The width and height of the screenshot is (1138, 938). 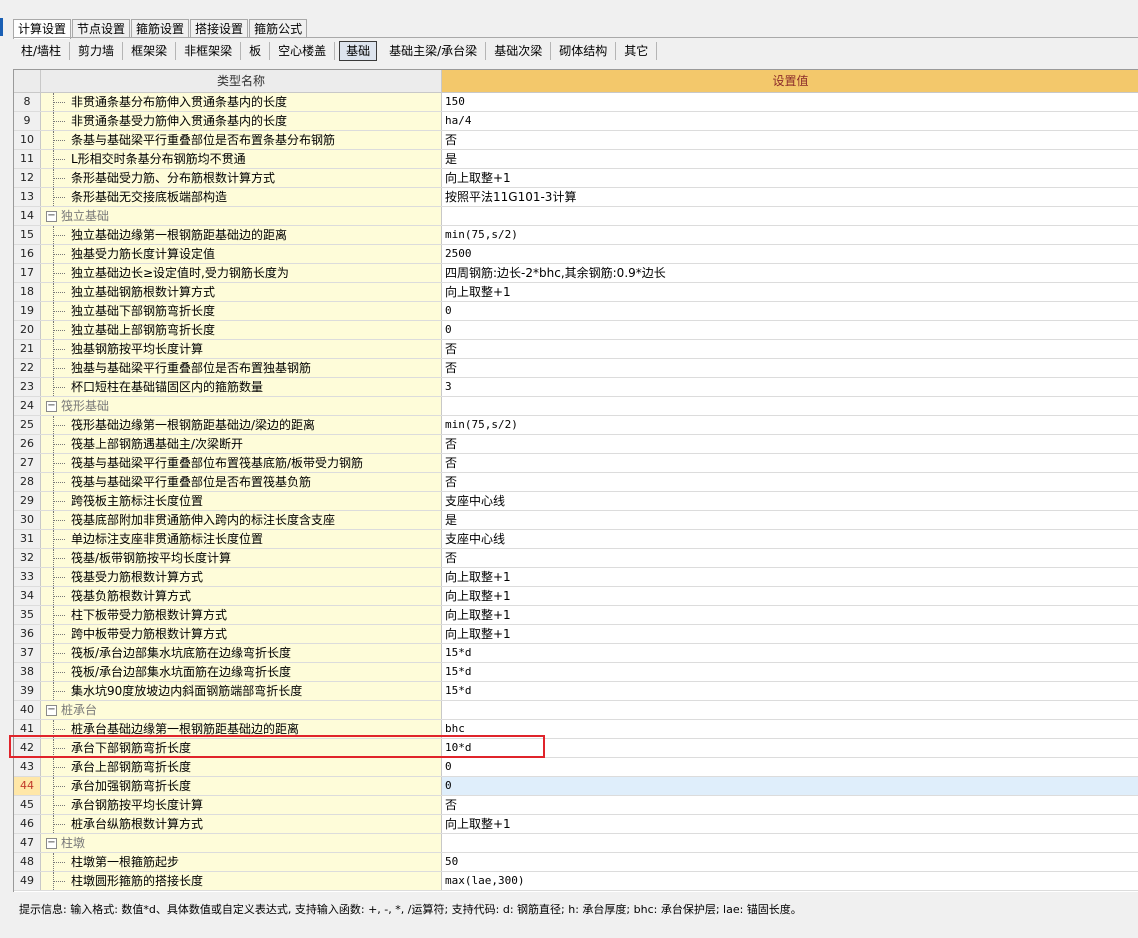 I want to click on setting-value-cell: 2500, so click(x=790, y=254).